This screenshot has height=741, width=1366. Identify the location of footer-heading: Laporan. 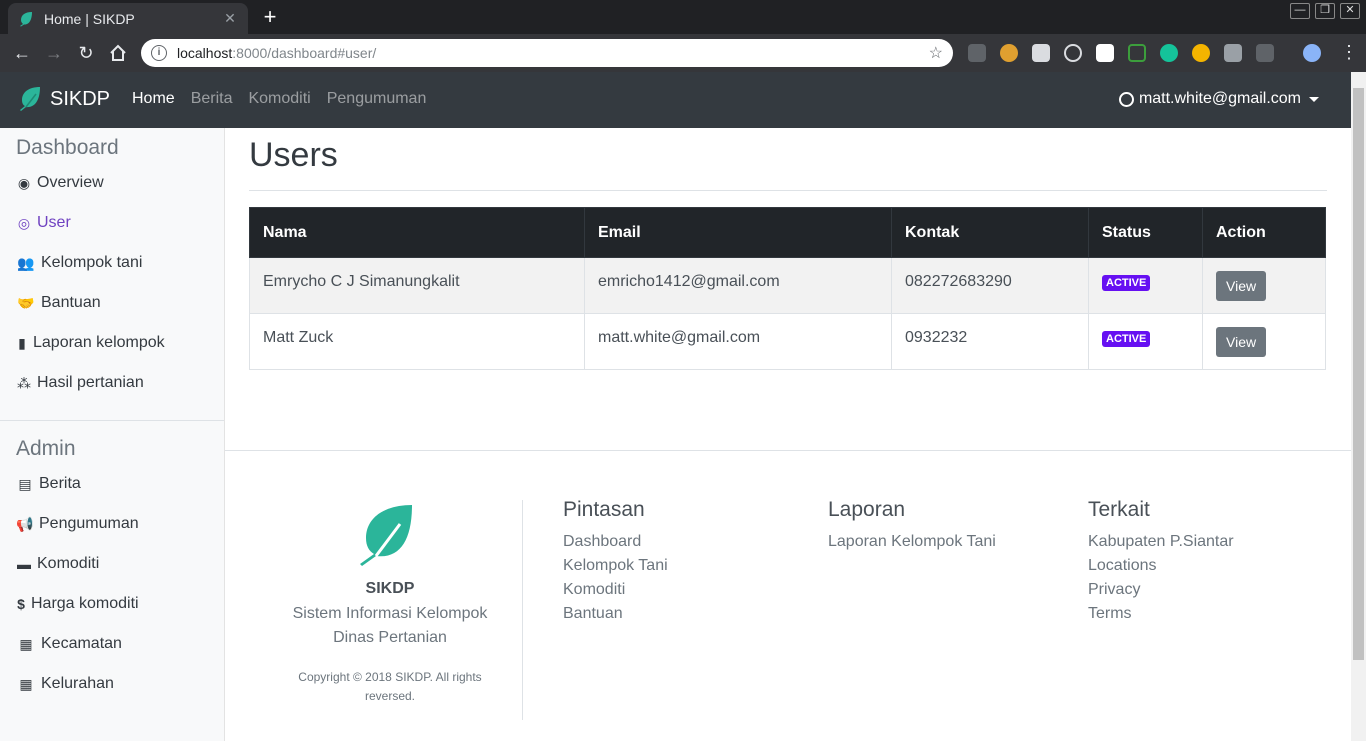
(867, 509).